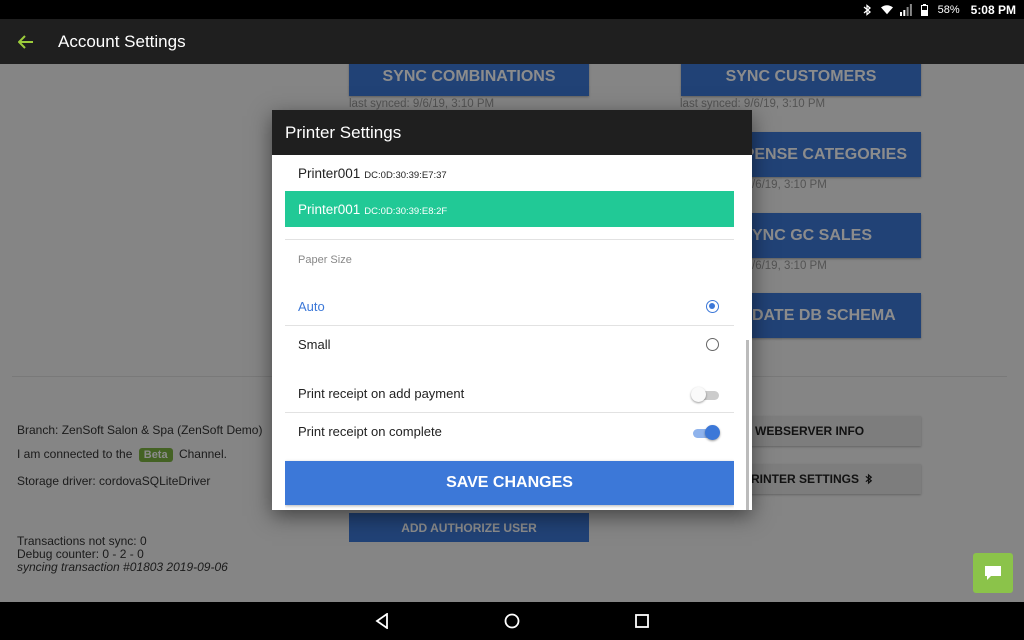 The image size is (1024, 640). What do you see at coordinates (509, 209) in the screenshot?
I see `printer-item-selected: Printer001 DC:0D:30:39:E8:2F` at bounding box center [509, 209].